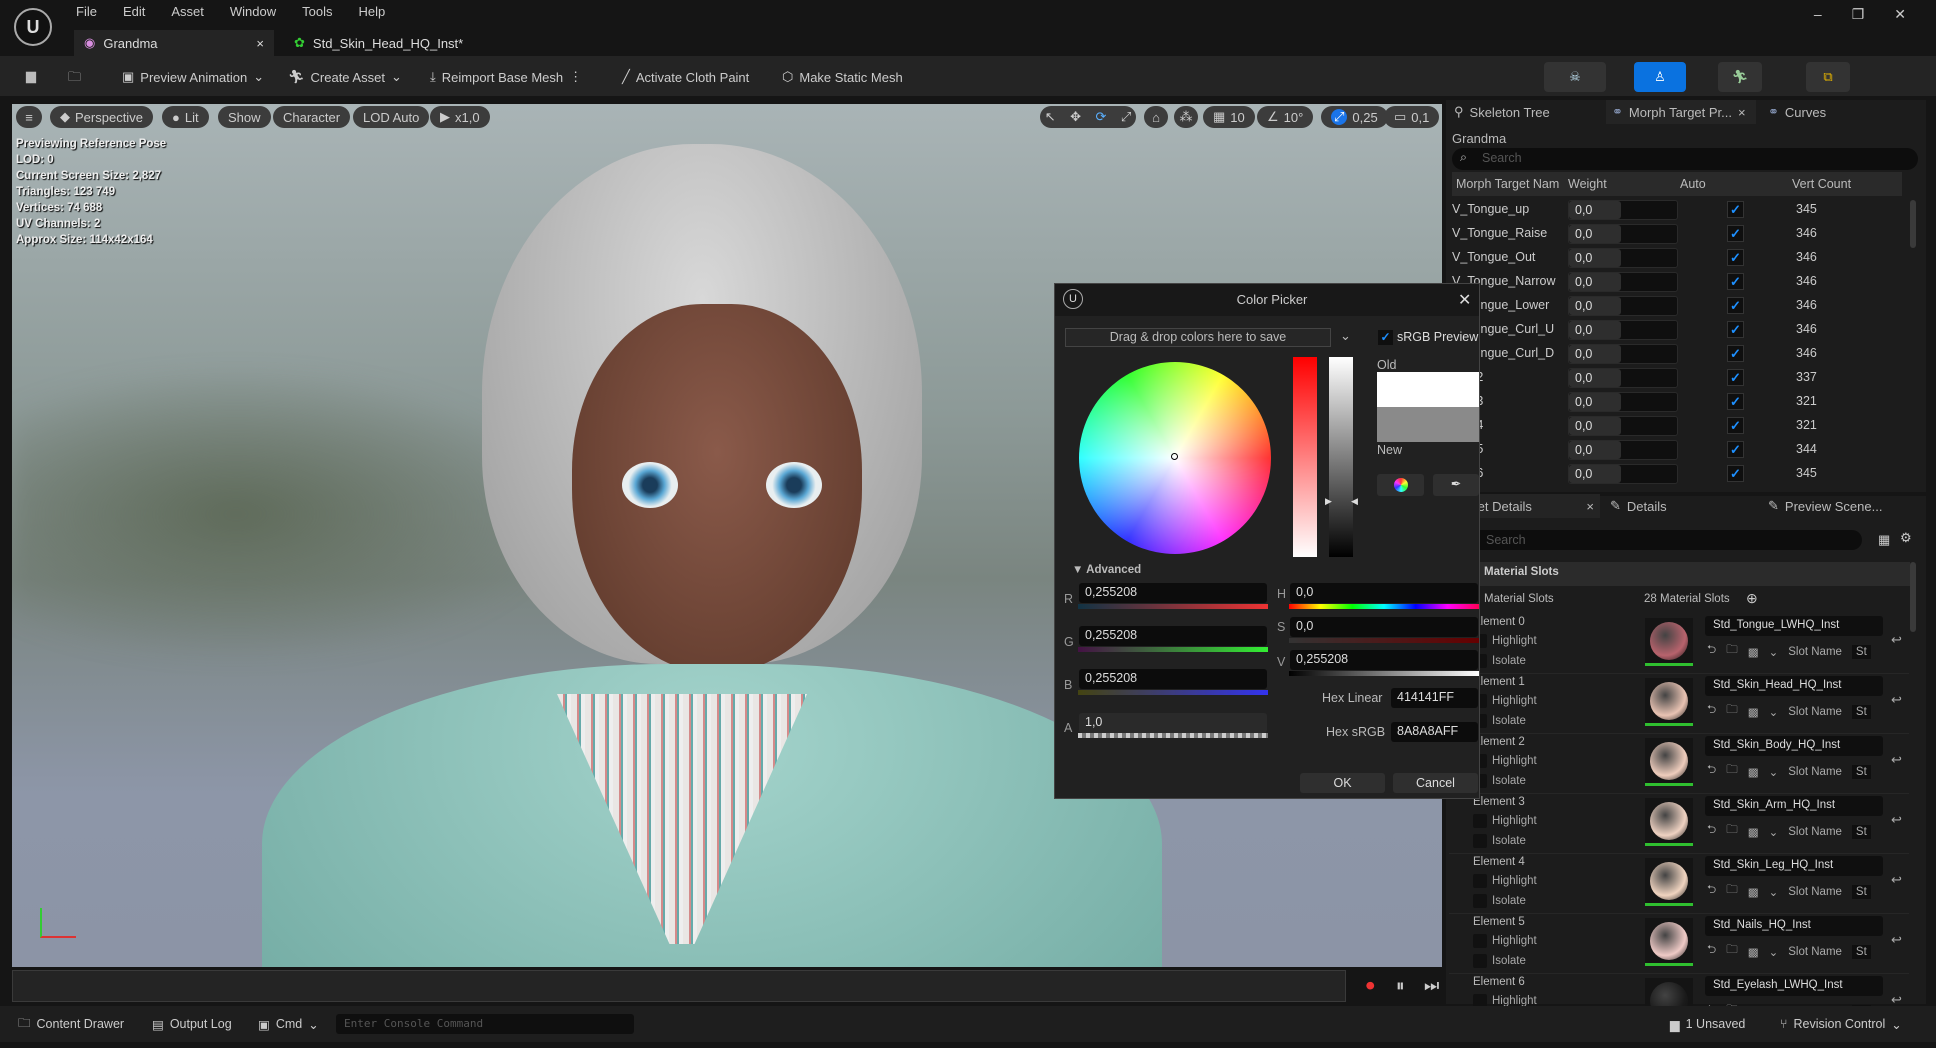 This screenshot has height=1048, width=1936. I want to click on ok-button: OK, so click(1342, 783).